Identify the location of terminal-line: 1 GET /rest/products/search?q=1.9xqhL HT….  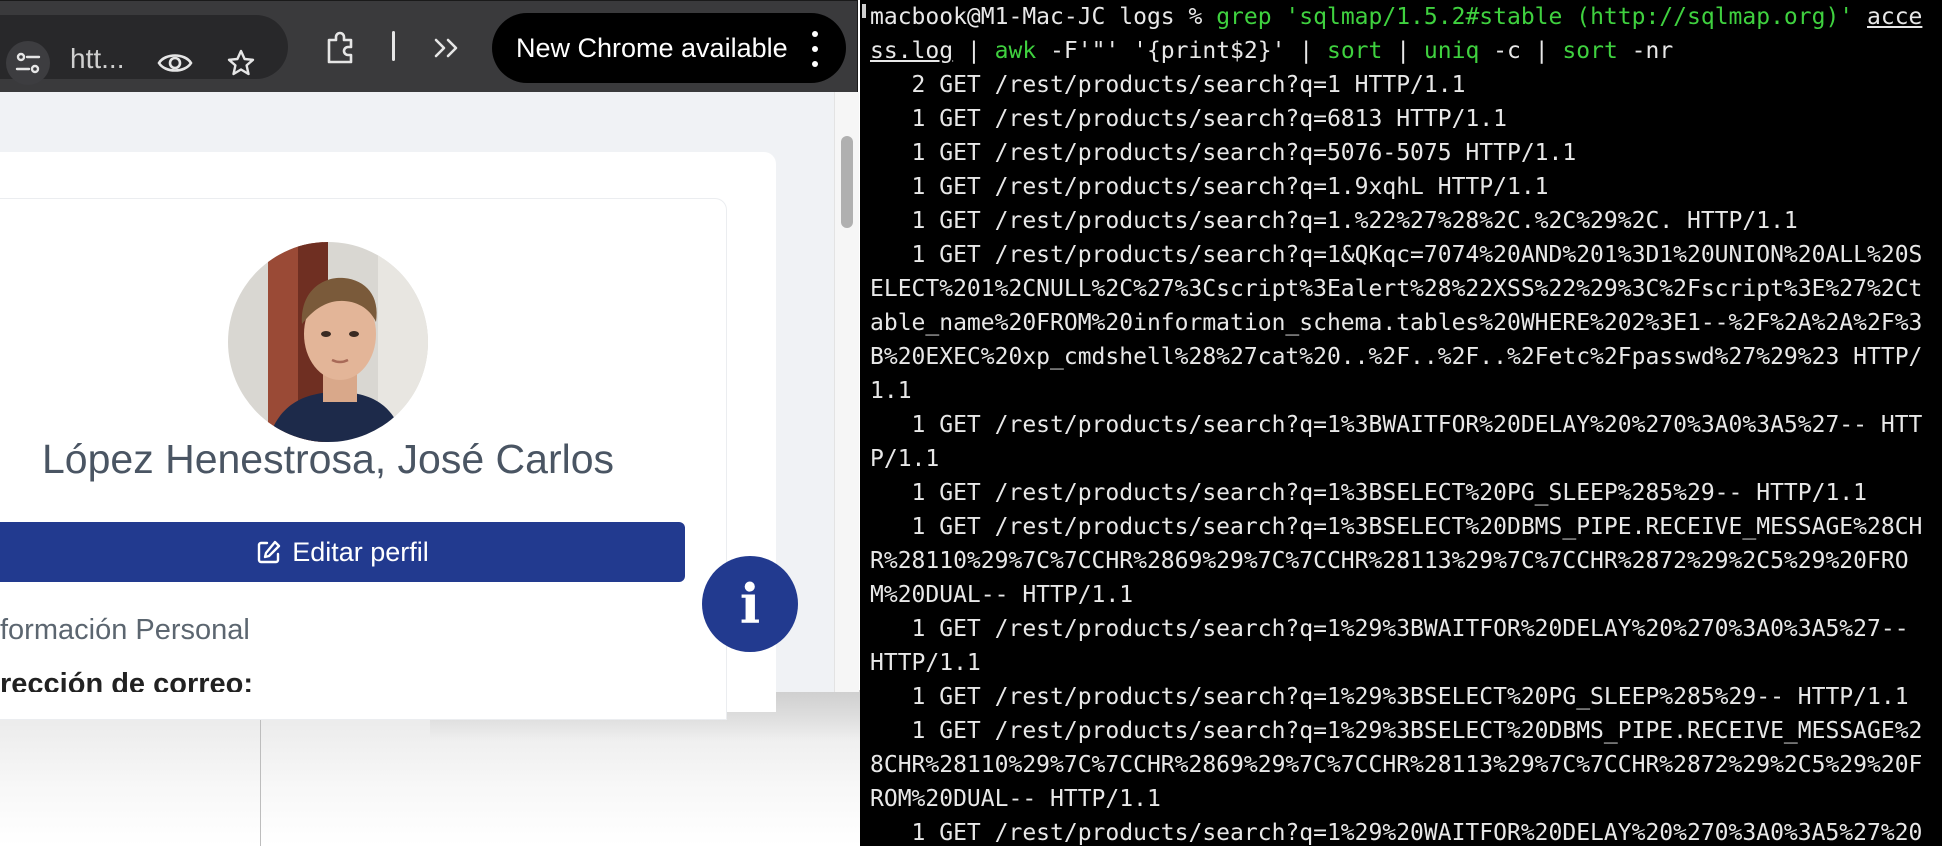
(1209, 187).